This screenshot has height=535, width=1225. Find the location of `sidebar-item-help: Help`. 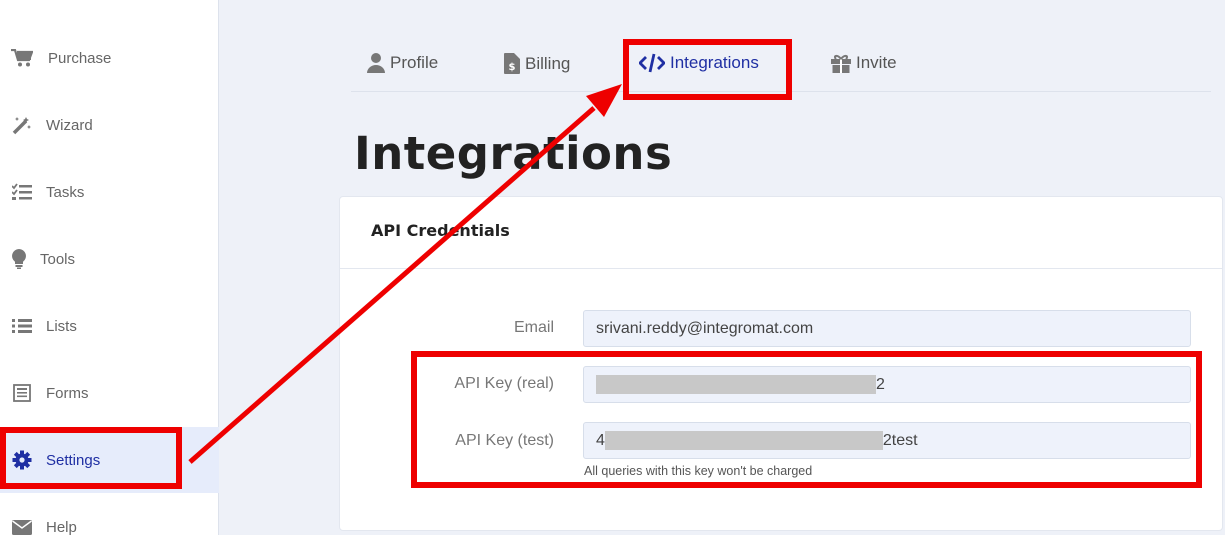

sidebar-item-help: Help is located at coordinates (109, 521).